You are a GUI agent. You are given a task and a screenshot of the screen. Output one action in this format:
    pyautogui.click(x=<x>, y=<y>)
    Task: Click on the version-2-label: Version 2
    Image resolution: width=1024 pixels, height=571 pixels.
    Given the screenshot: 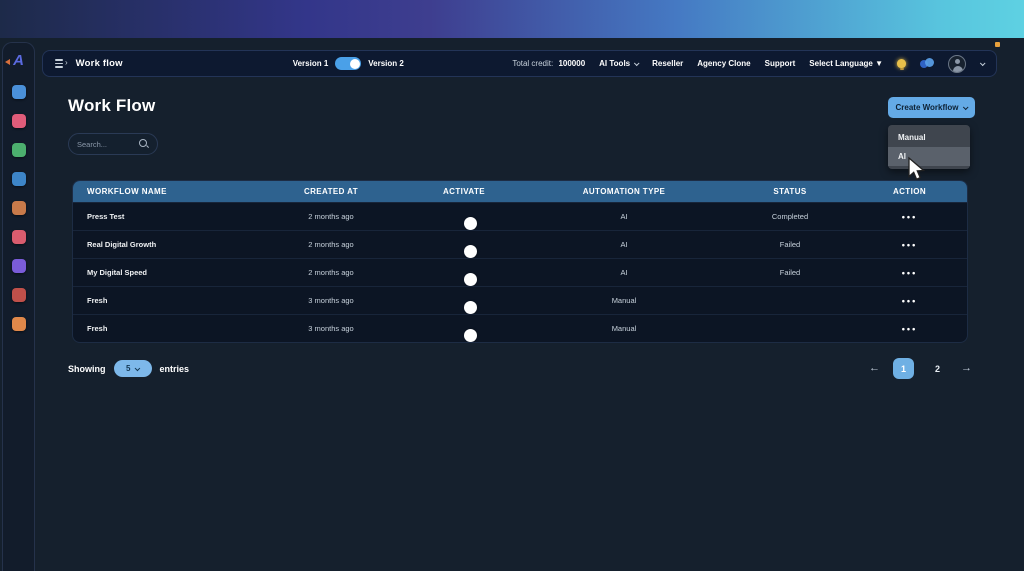 What is the action you would take?
    pyautogui.click(x=386, y=63)
    